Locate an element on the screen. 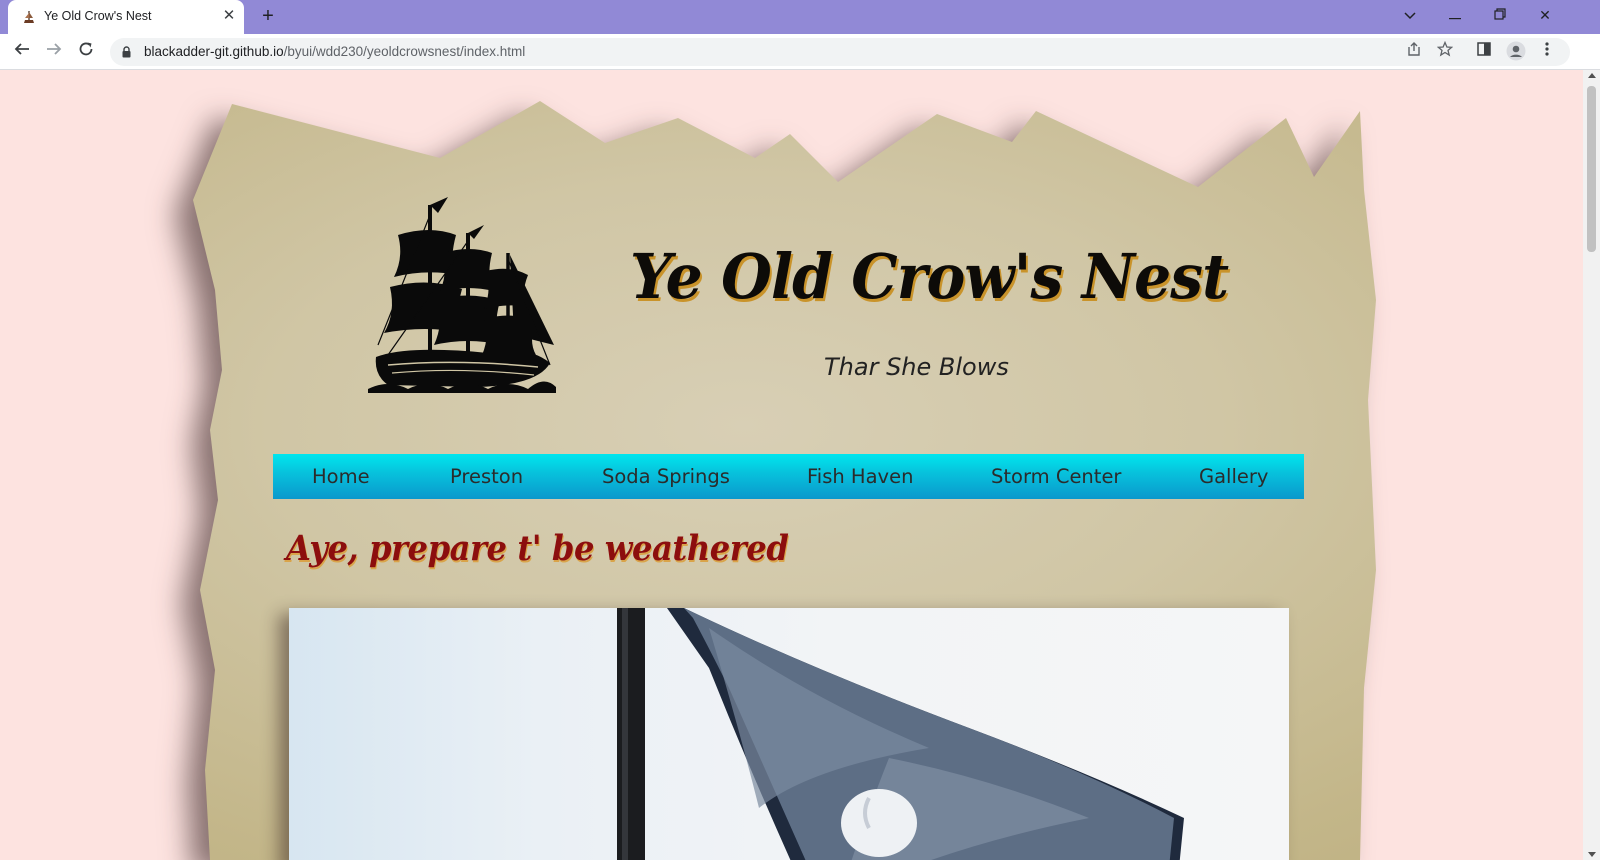  restore-icon is located at coordinates (1500, 15).